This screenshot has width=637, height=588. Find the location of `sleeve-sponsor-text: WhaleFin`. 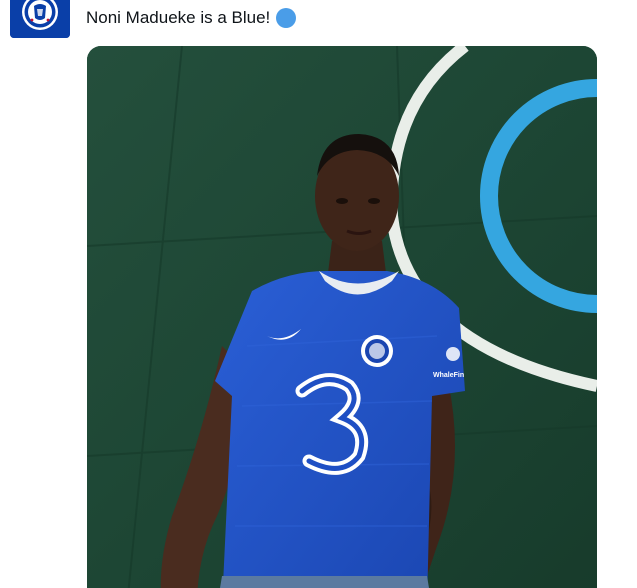

sleeve-sponsor-text: WhaleFin is located at coordinates (449, 375).